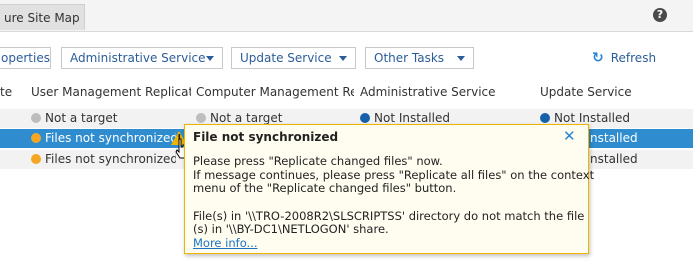 This screenshot has width=693, height=261. Describe the element at coordinates (291, 229) in the screenshot. I see `tooltip-text-line: (s) in '\\BY-DC1\NETLOGON' share.` at that location.